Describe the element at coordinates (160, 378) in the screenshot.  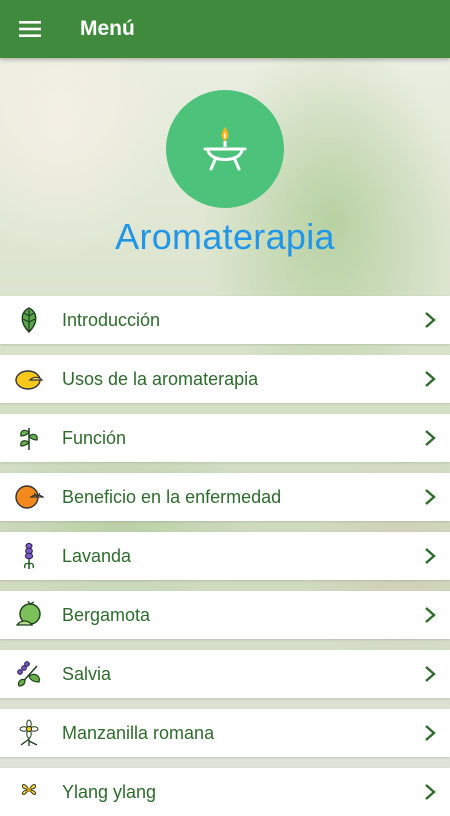
I see `menu-item-label: Usos de la aromaterapia` at that location.